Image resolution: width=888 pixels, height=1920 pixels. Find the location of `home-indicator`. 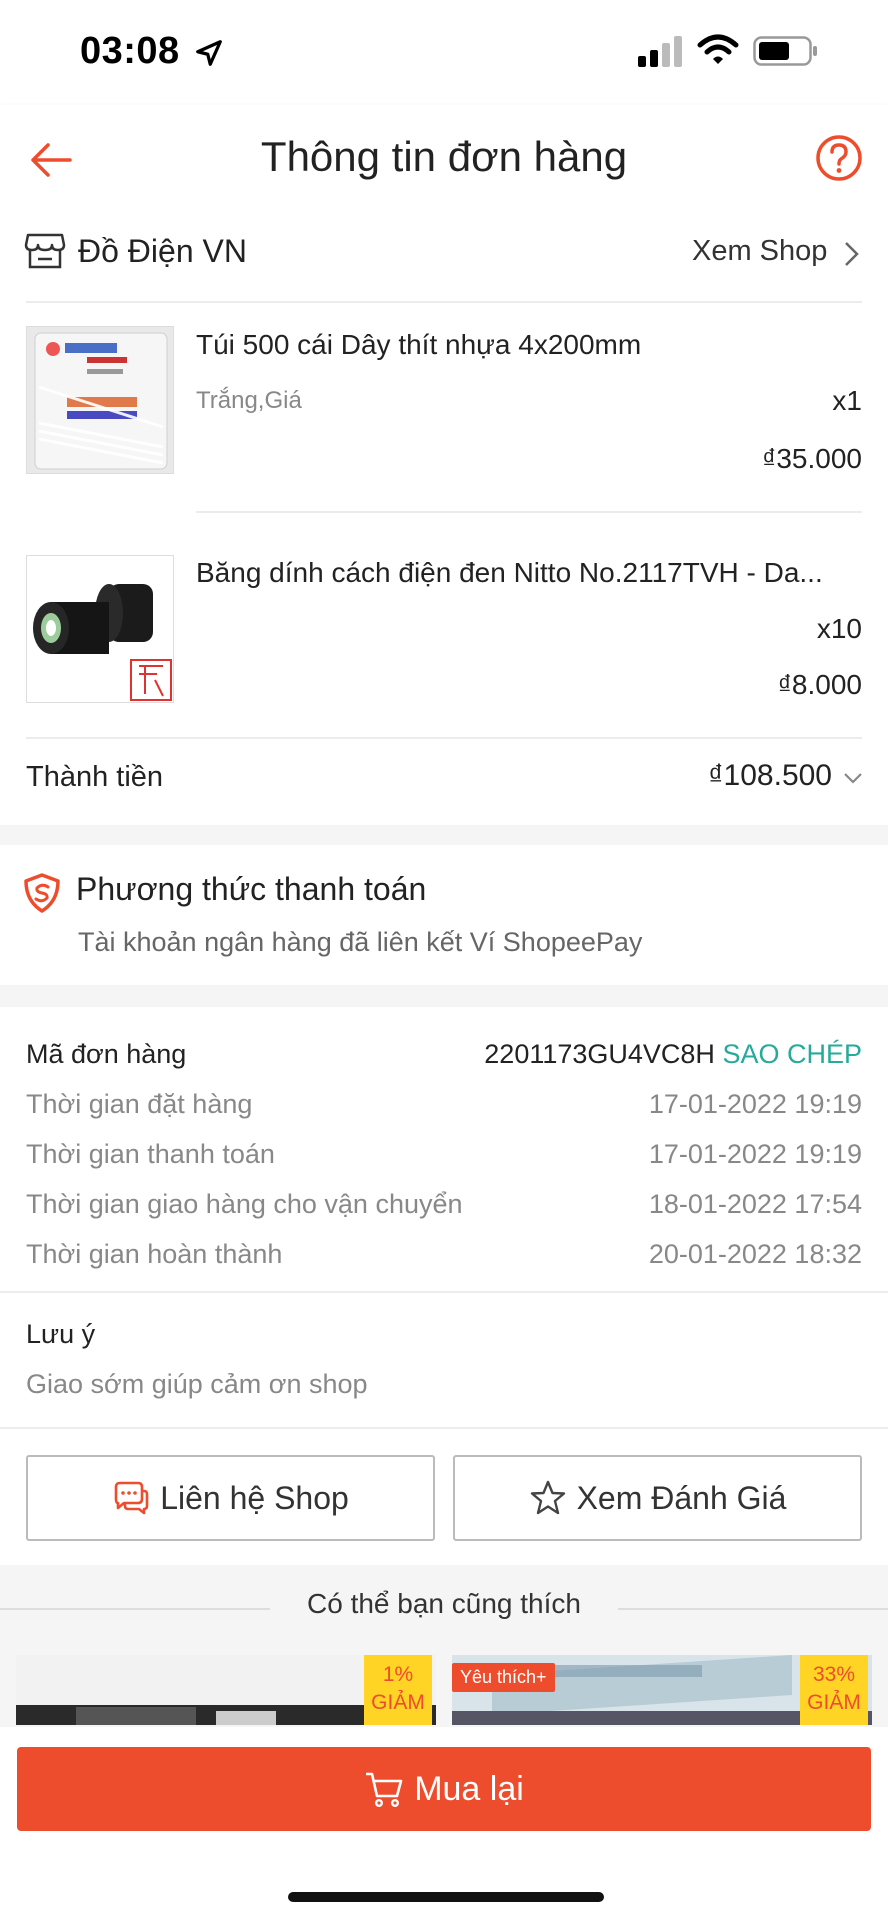

home-indicator is located at coordinates (446, 1897).